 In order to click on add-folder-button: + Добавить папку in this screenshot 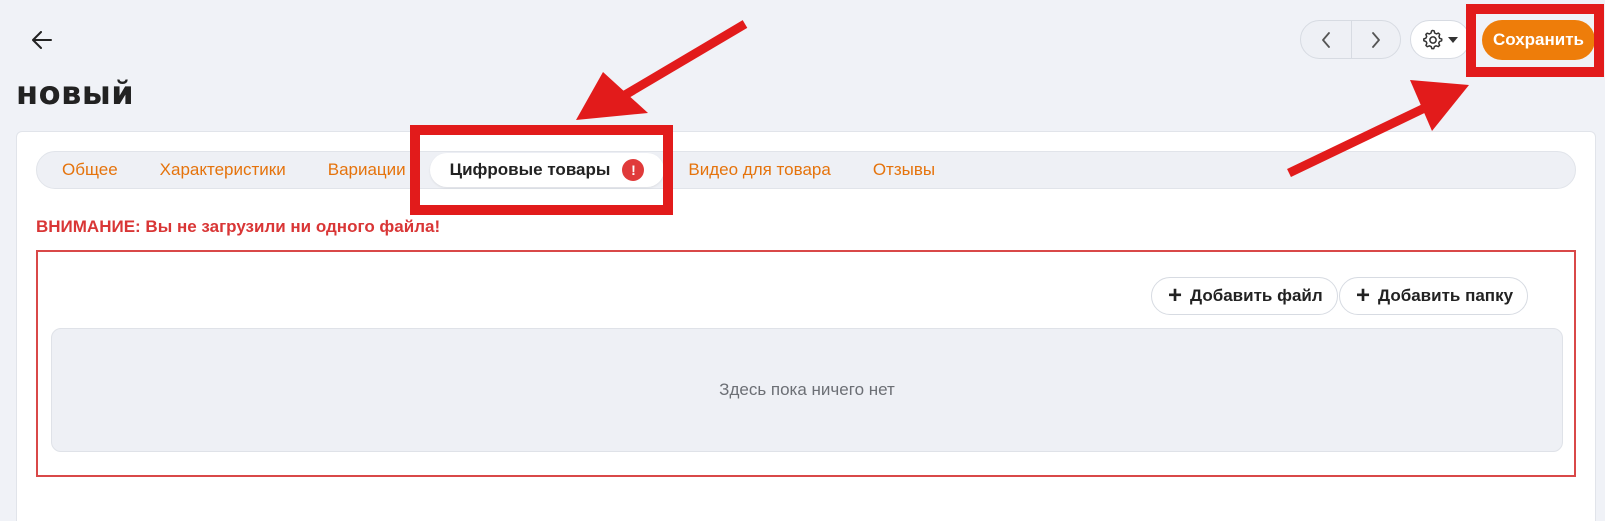, I will do `click(1434, 296)`.